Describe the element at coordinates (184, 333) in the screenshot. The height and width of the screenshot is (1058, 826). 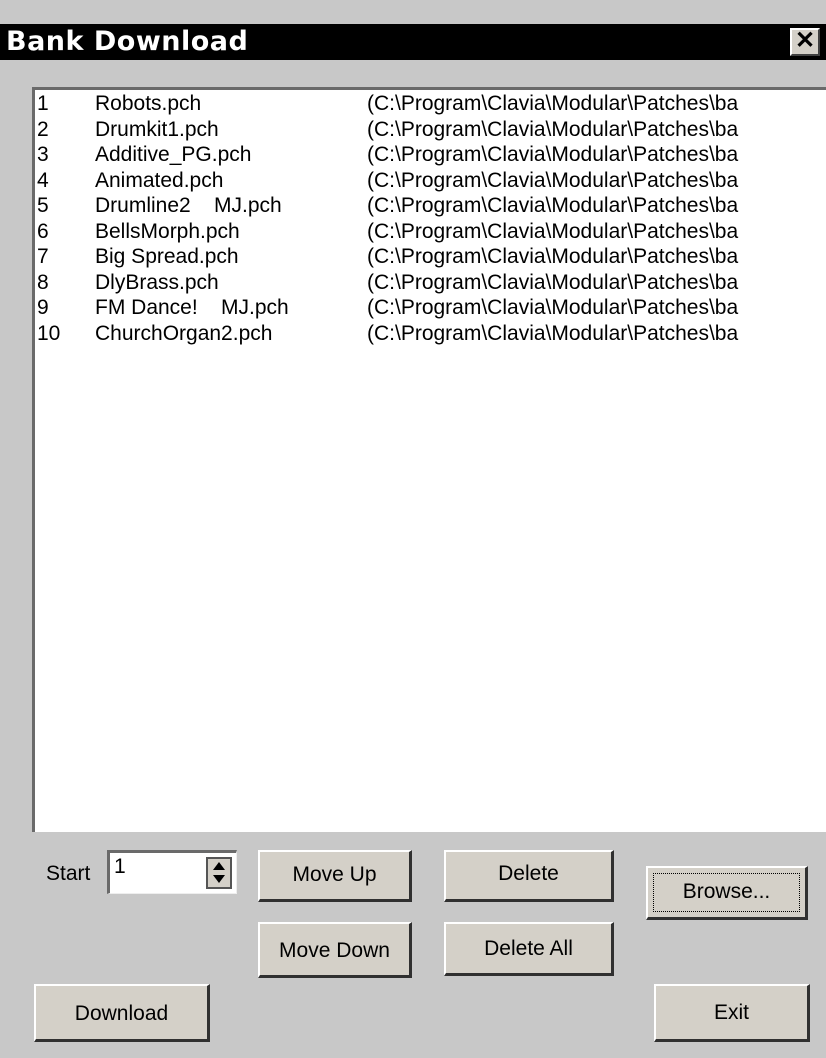
I see `patch-name: ChurchOrgan2.pch` at that location.